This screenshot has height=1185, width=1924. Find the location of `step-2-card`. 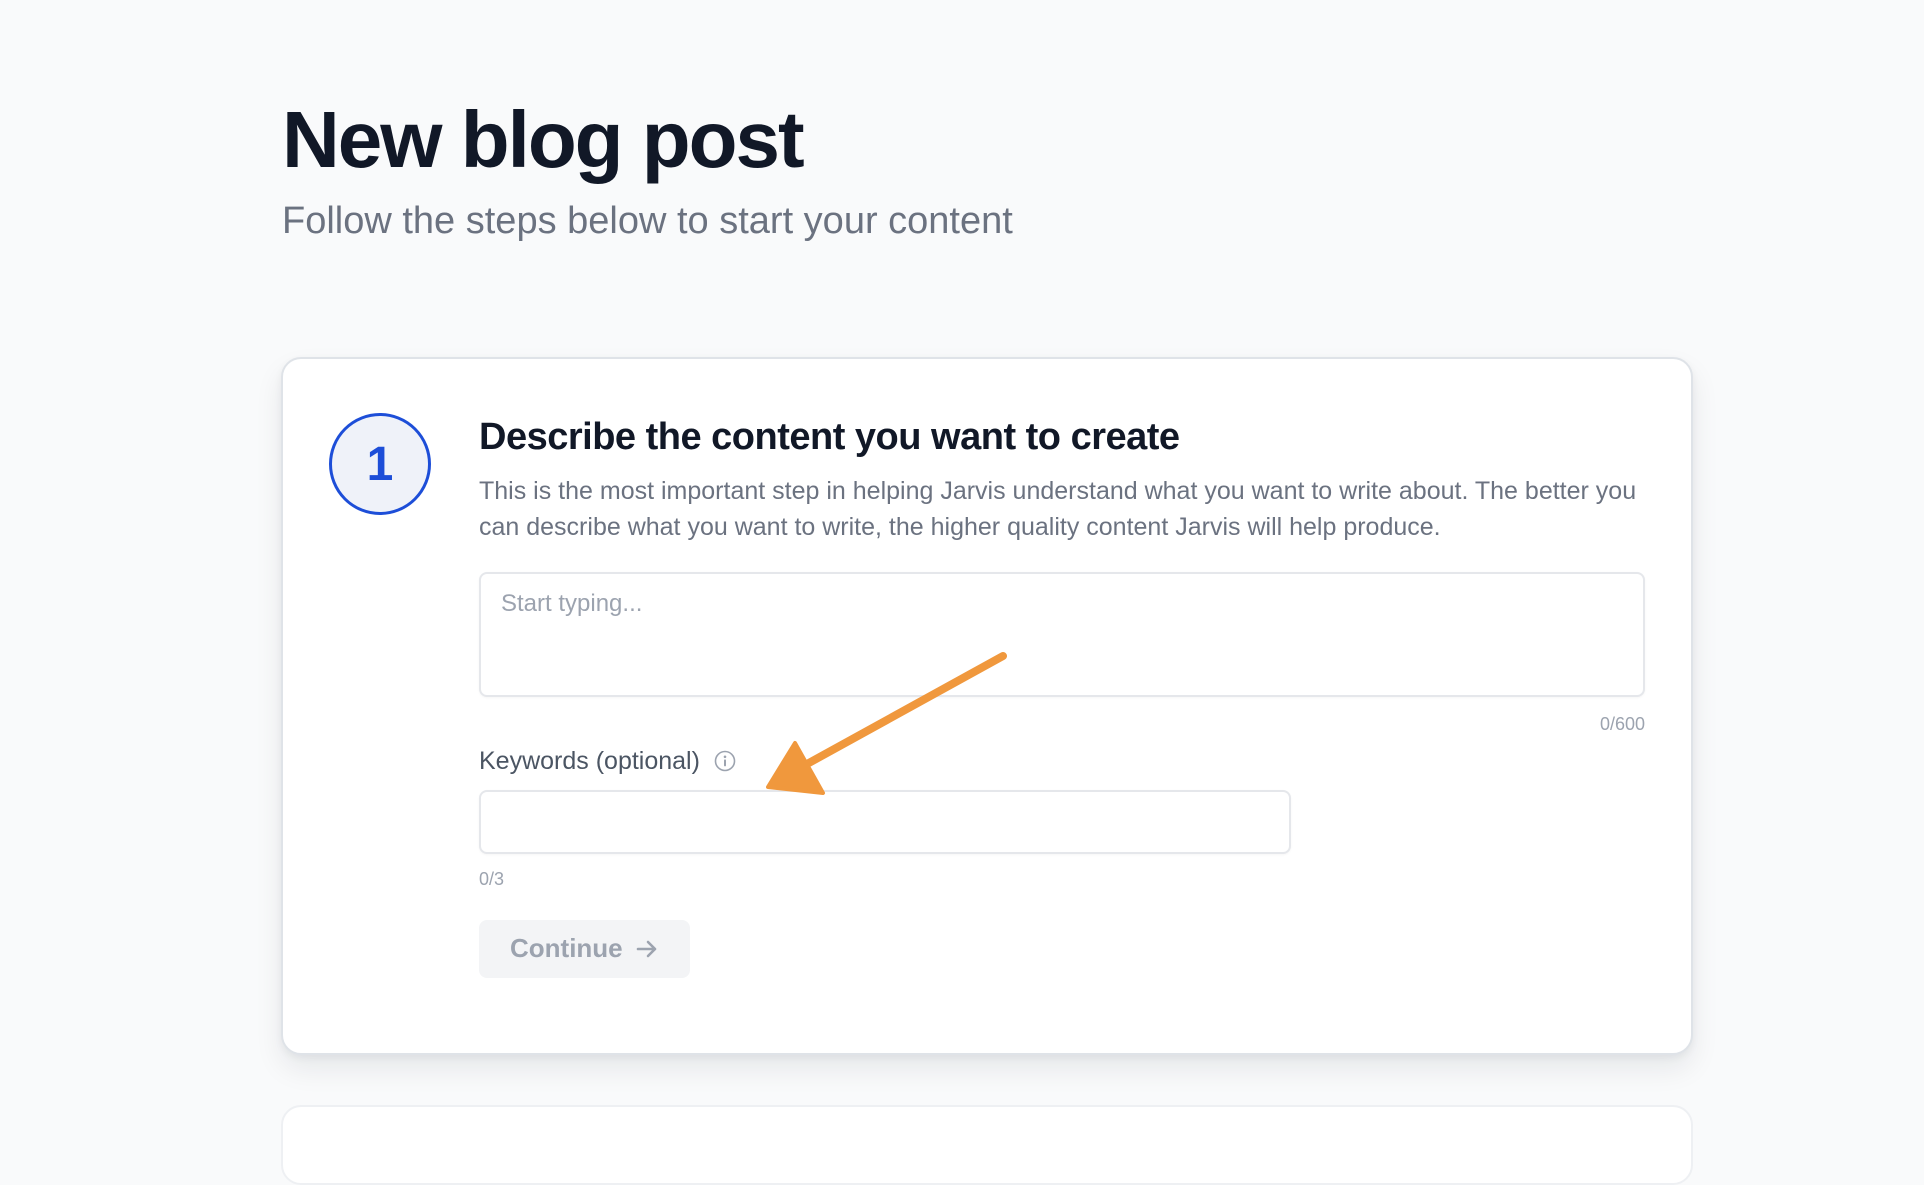

step-2-card is located at coordinates (987, 1145).